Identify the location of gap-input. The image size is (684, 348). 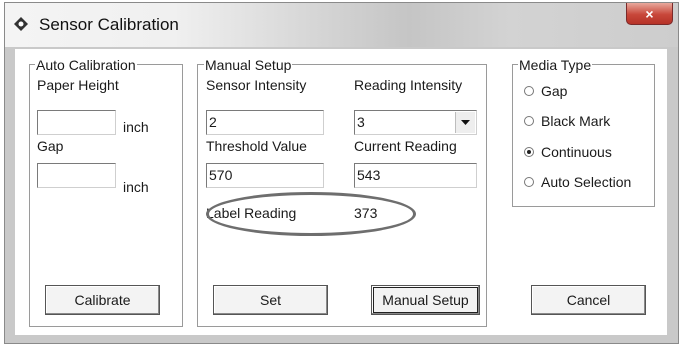
(76, 175).